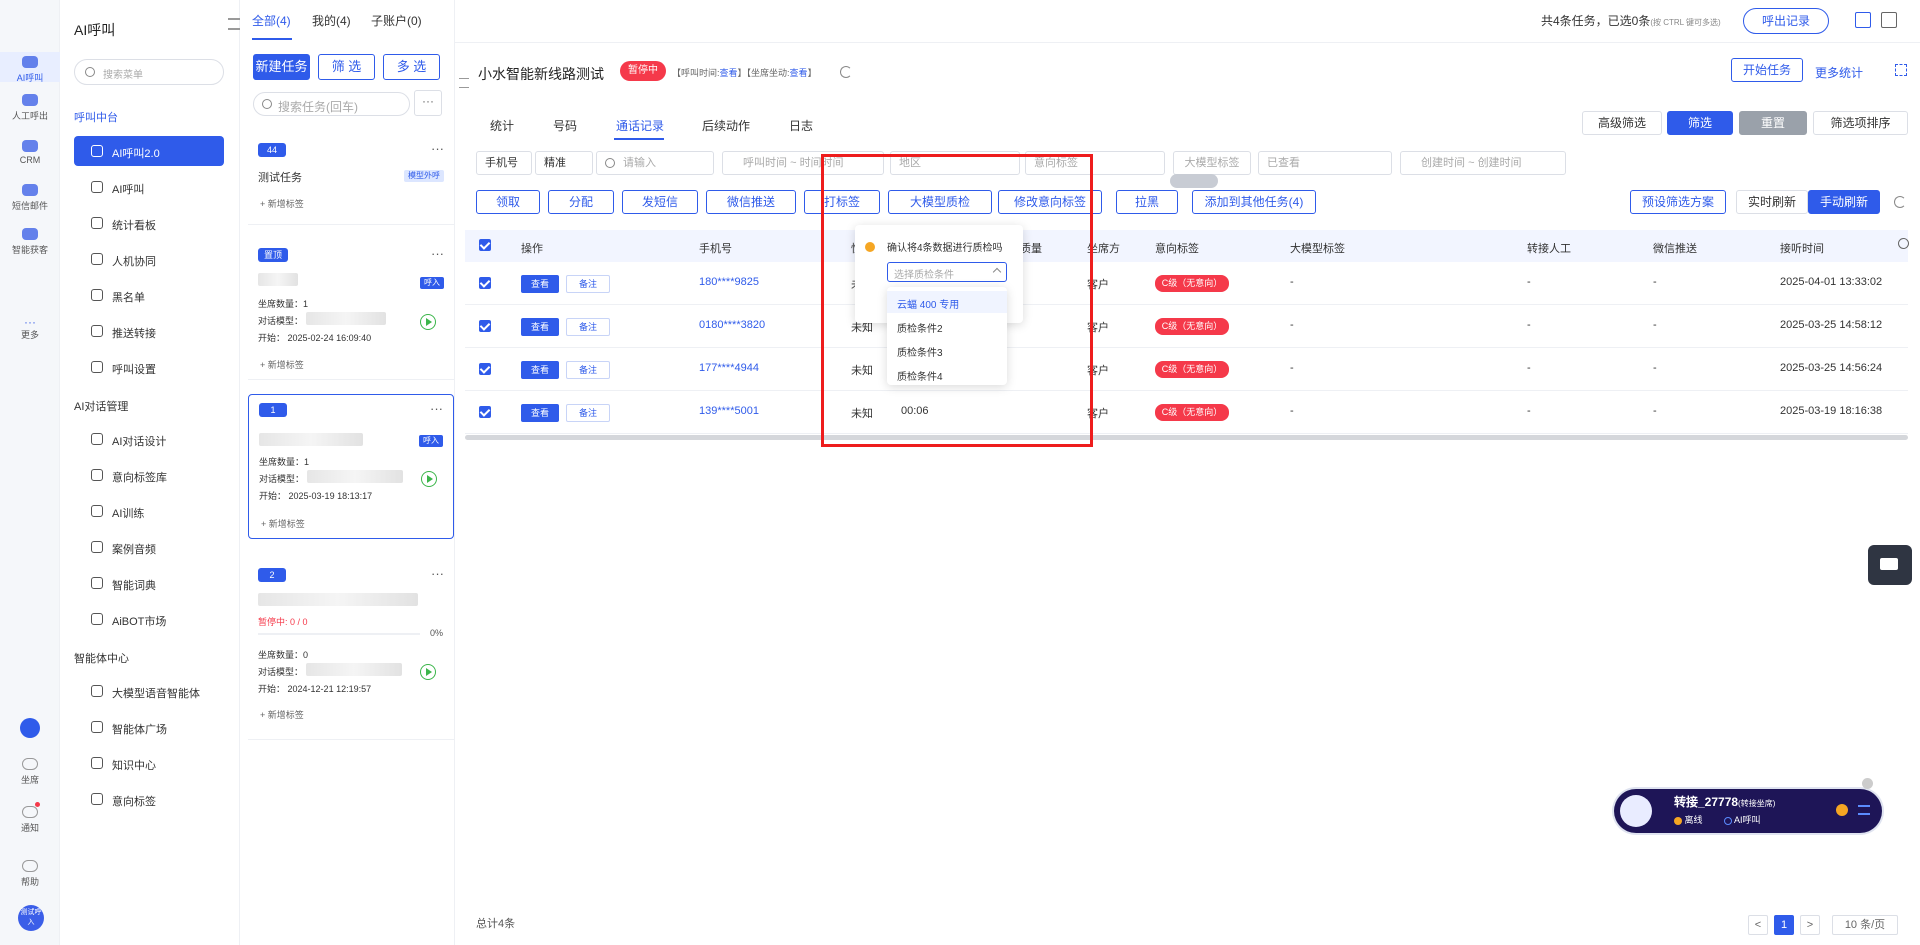 This screenshot has height=945, width=1920. I want to click on advanced-filter-button: 高级筛选, so click(1622, 123).